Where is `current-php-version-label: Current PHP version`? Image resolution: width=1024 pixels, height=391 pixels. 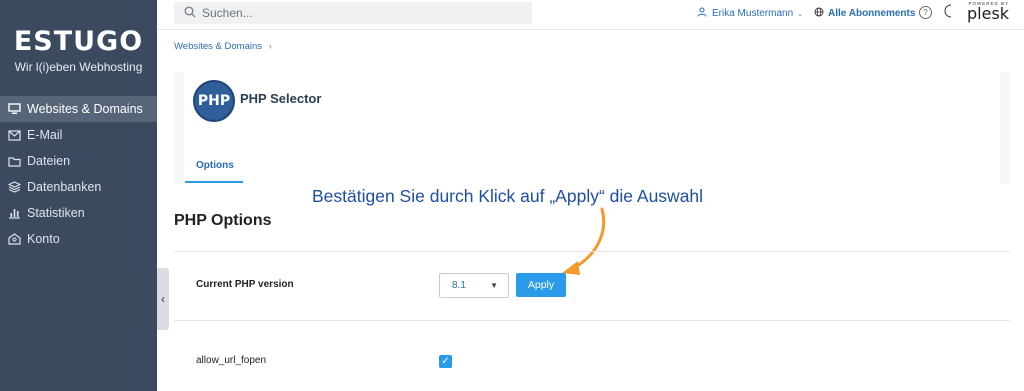
current-php-version-label: Current PHP version is located at coordinates (245, 284).